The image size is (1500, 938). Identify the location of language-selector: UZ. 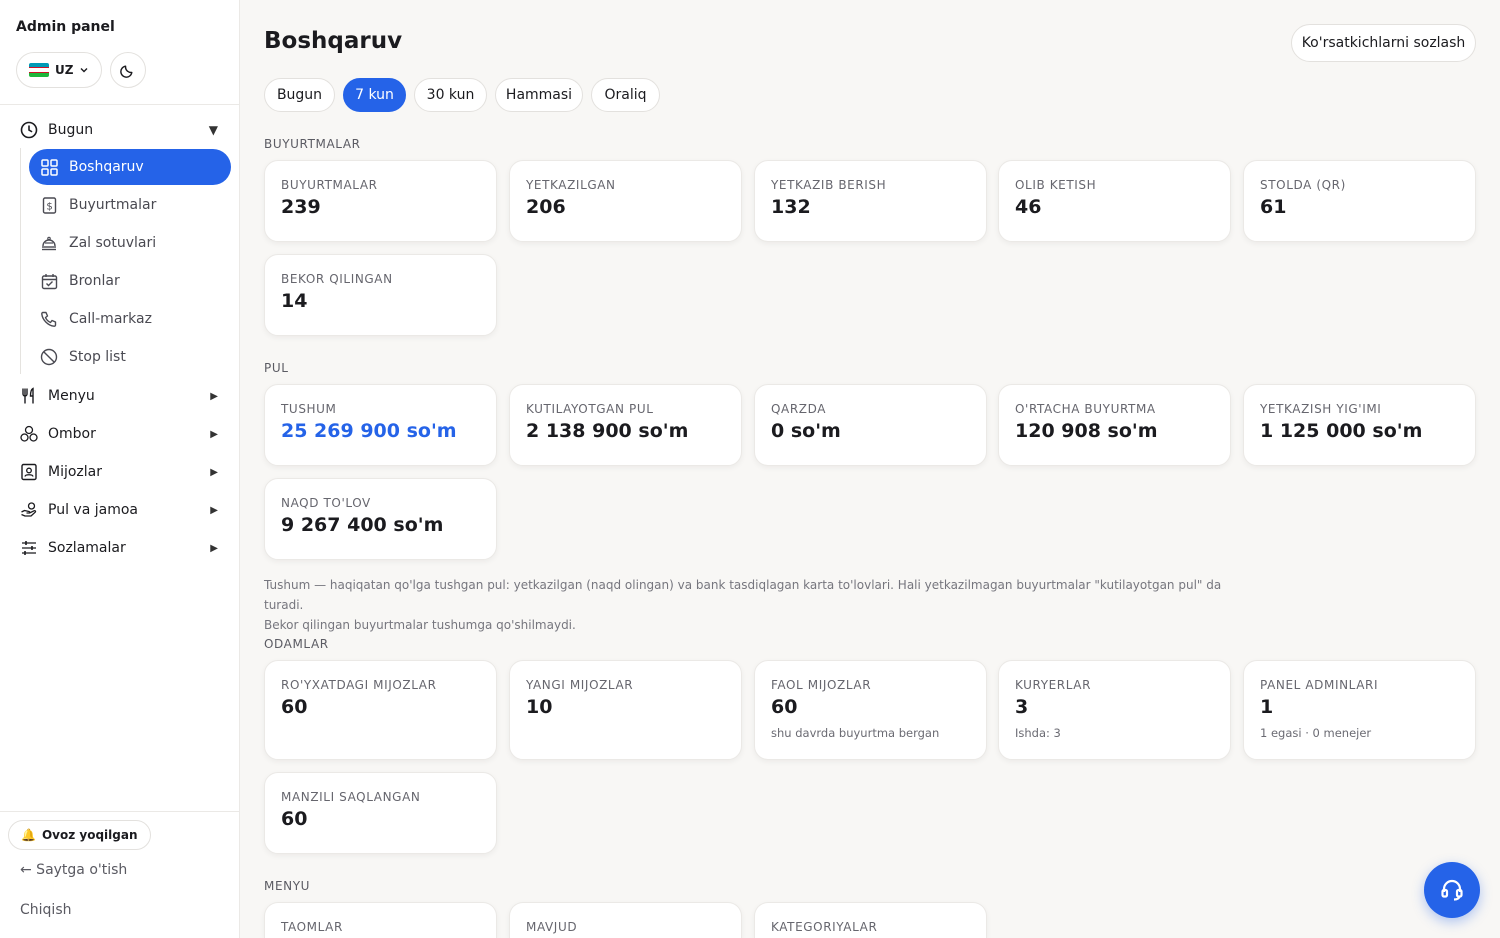
(59, 70).